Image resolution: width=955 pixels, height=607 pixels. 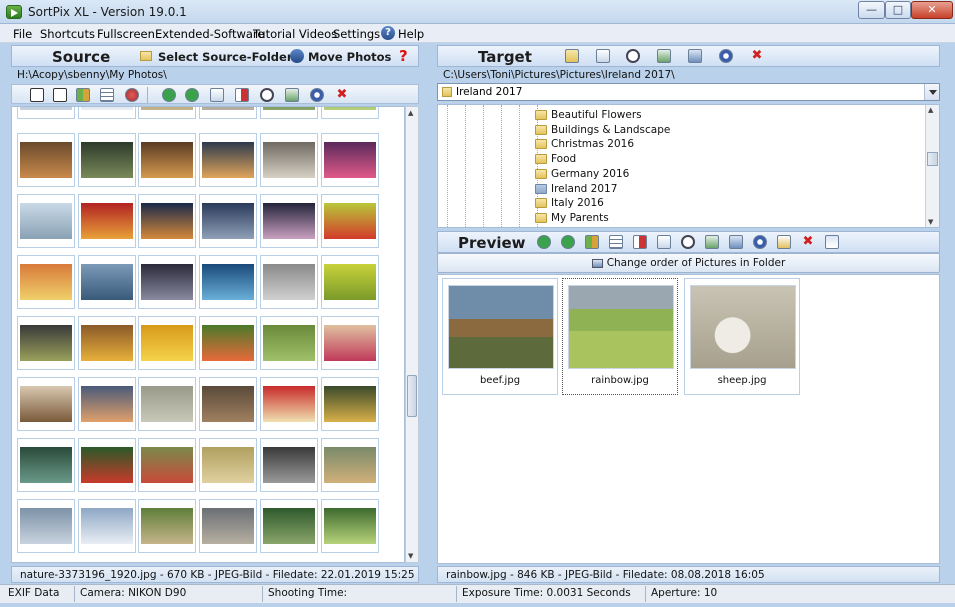 What do you see at coordinates (388, 33) in the screenshot?
I see `help-icon: ?` at bounding box center [388, 33].